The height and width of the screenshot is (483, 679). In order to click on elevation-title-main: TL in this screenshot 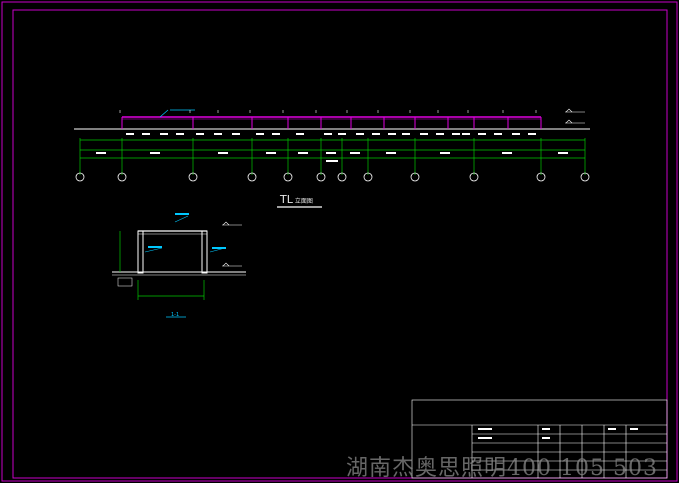, I will do `click(286, 199)`.